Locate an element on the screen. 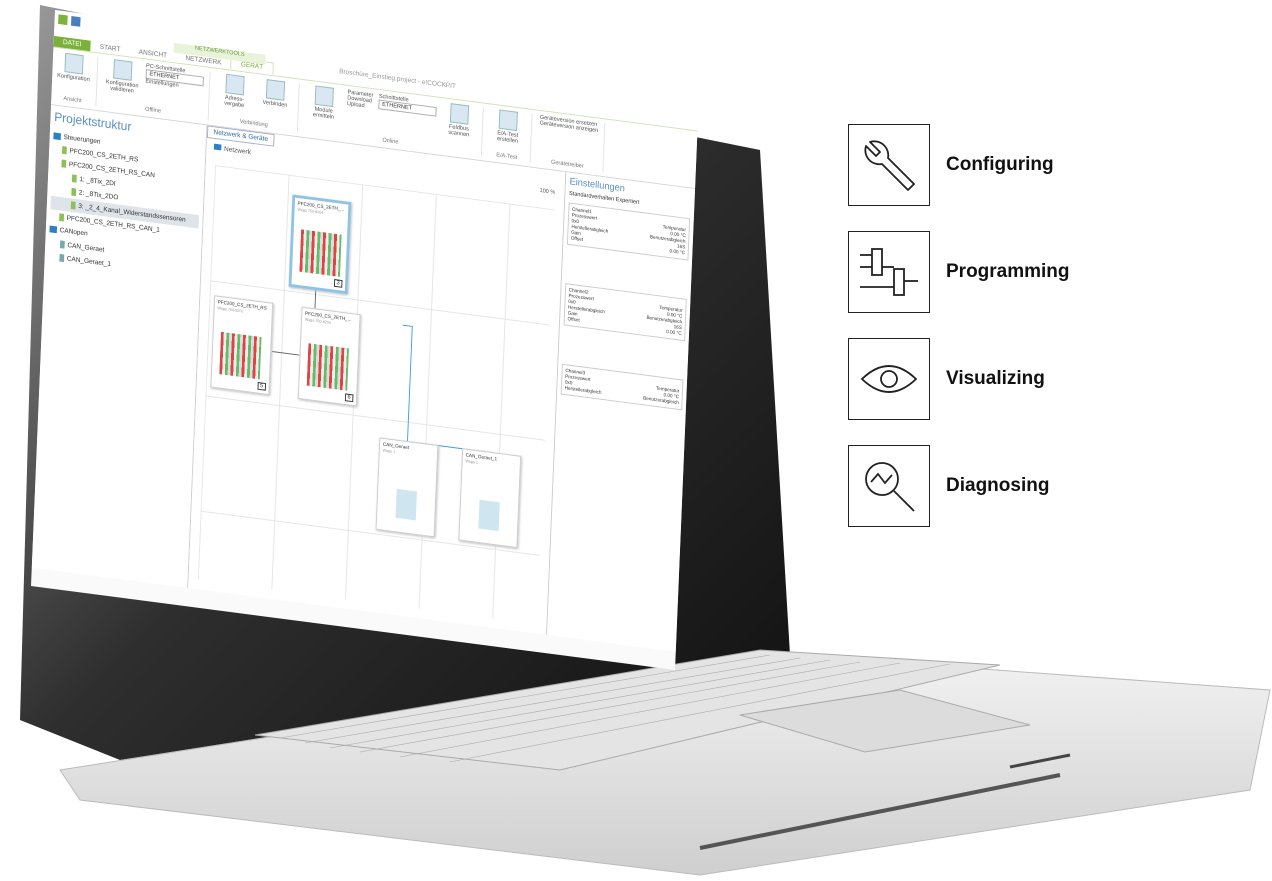 The image size is (1272, 881). breadcrumb: Netzwerk is located at coordinates (232, 149).